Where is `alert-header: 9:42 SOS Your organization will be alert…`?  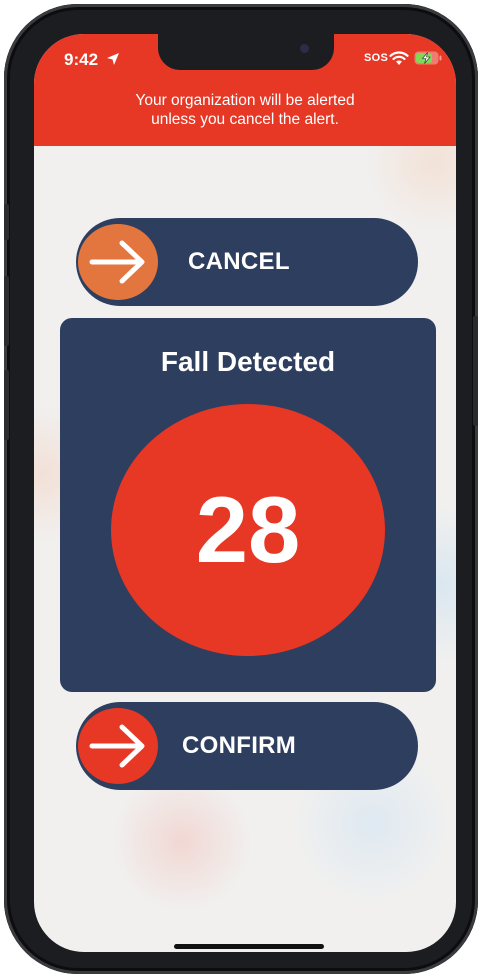 alert-header: 9:42 SOS Your organization will be alert… is located at coordinates (245, 90).